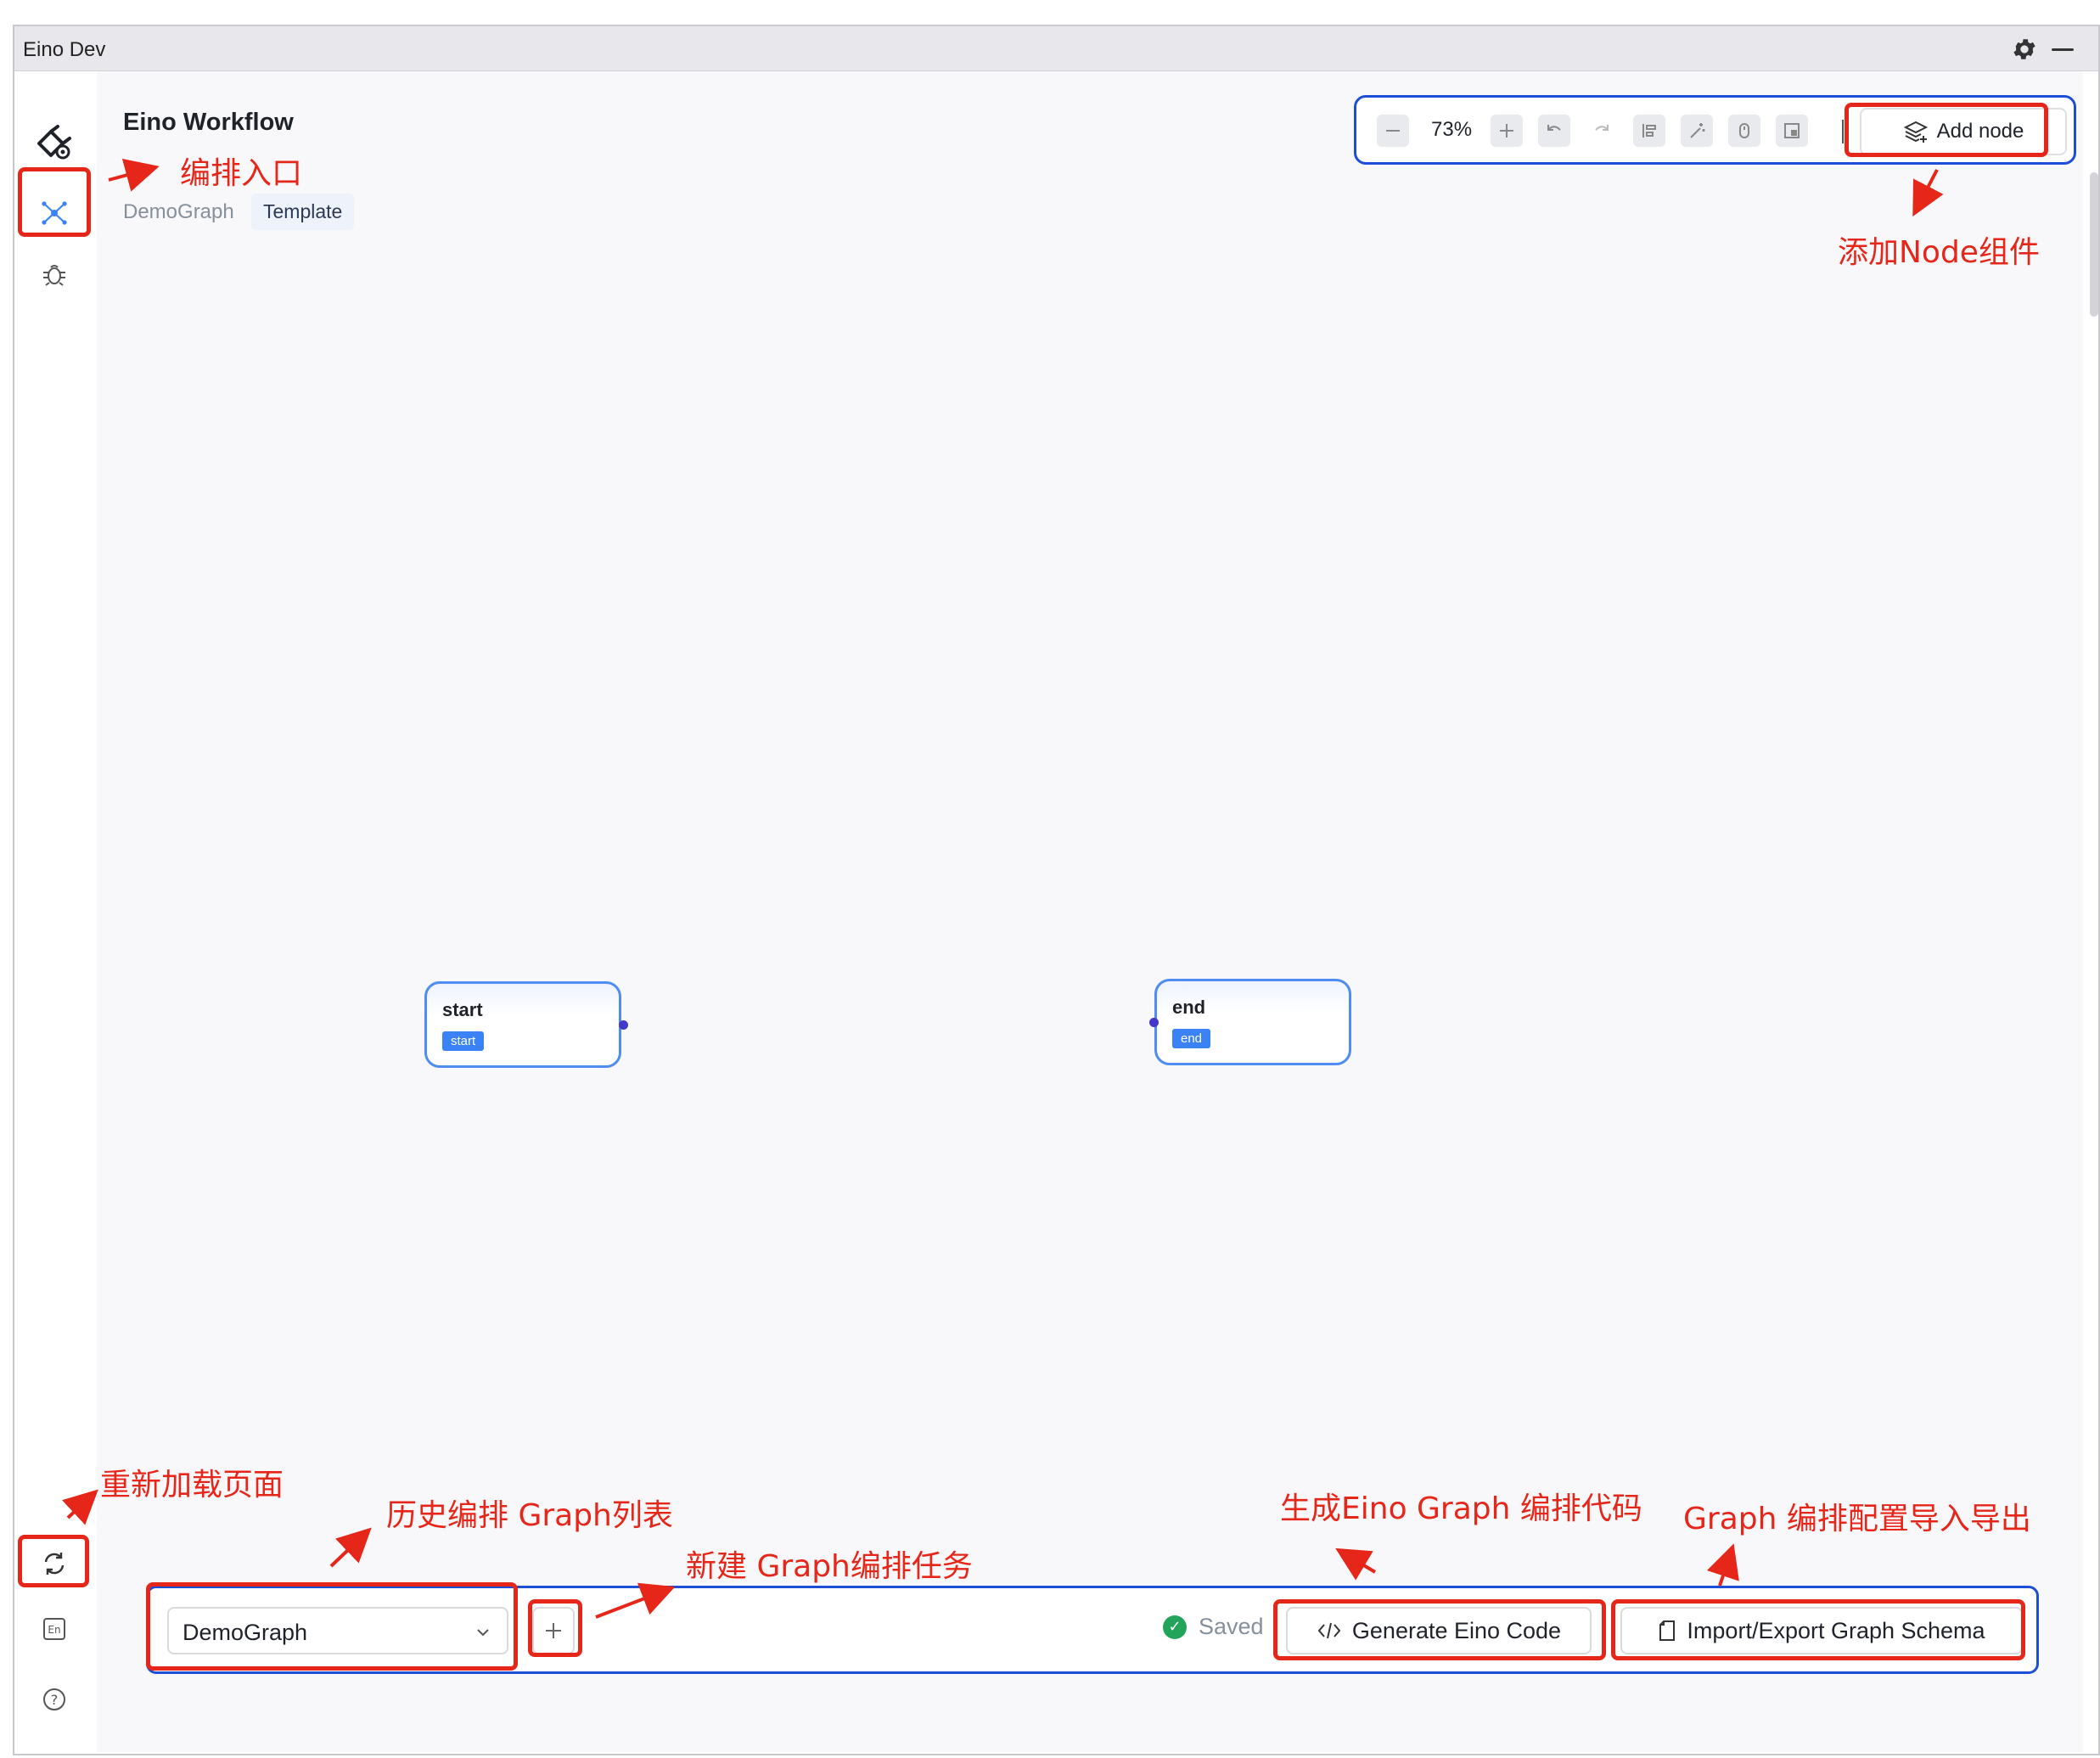 The width and height of the screenshot is (2100, 1758). Describe the element at coordinates (1857, 1519) in the screenshot. I see `annotation-import-export: Graph 编排配置导入导出` at that location.